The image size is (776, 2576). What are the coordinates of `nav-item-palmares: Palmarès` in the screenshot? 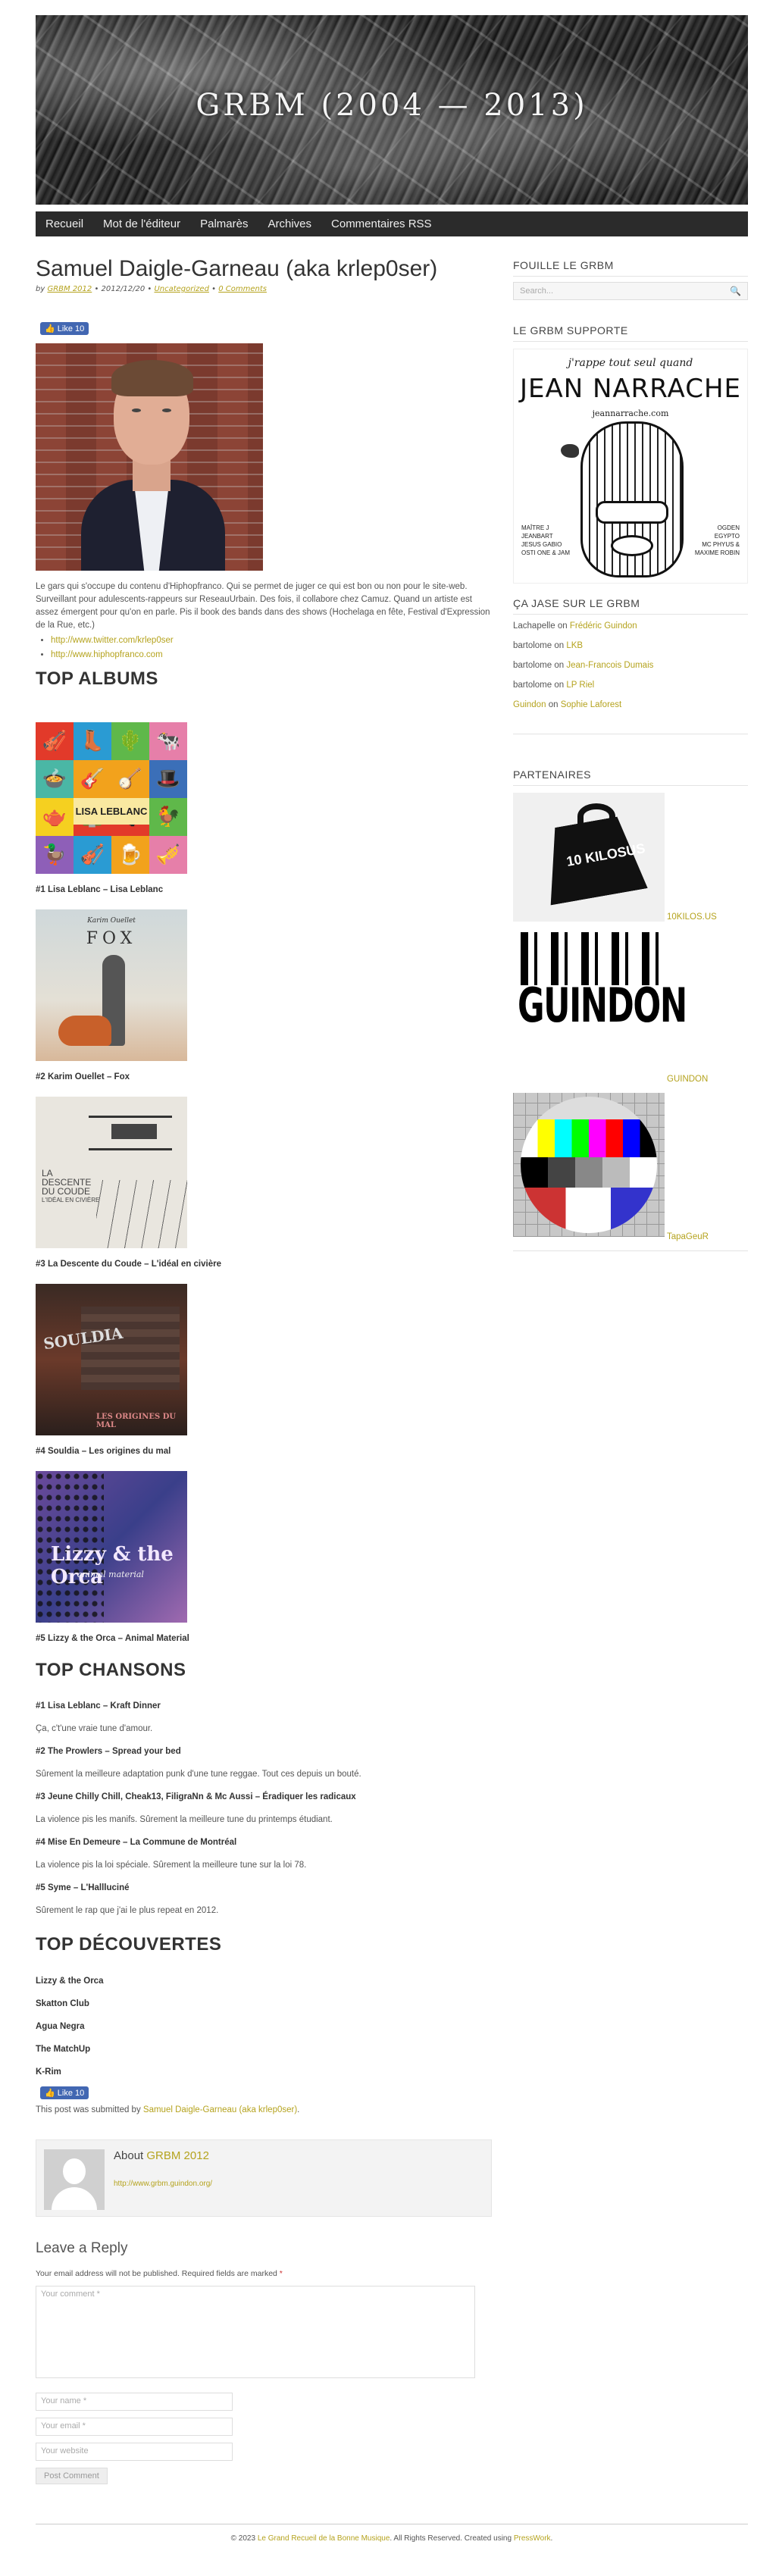 It's located at (224, 224).